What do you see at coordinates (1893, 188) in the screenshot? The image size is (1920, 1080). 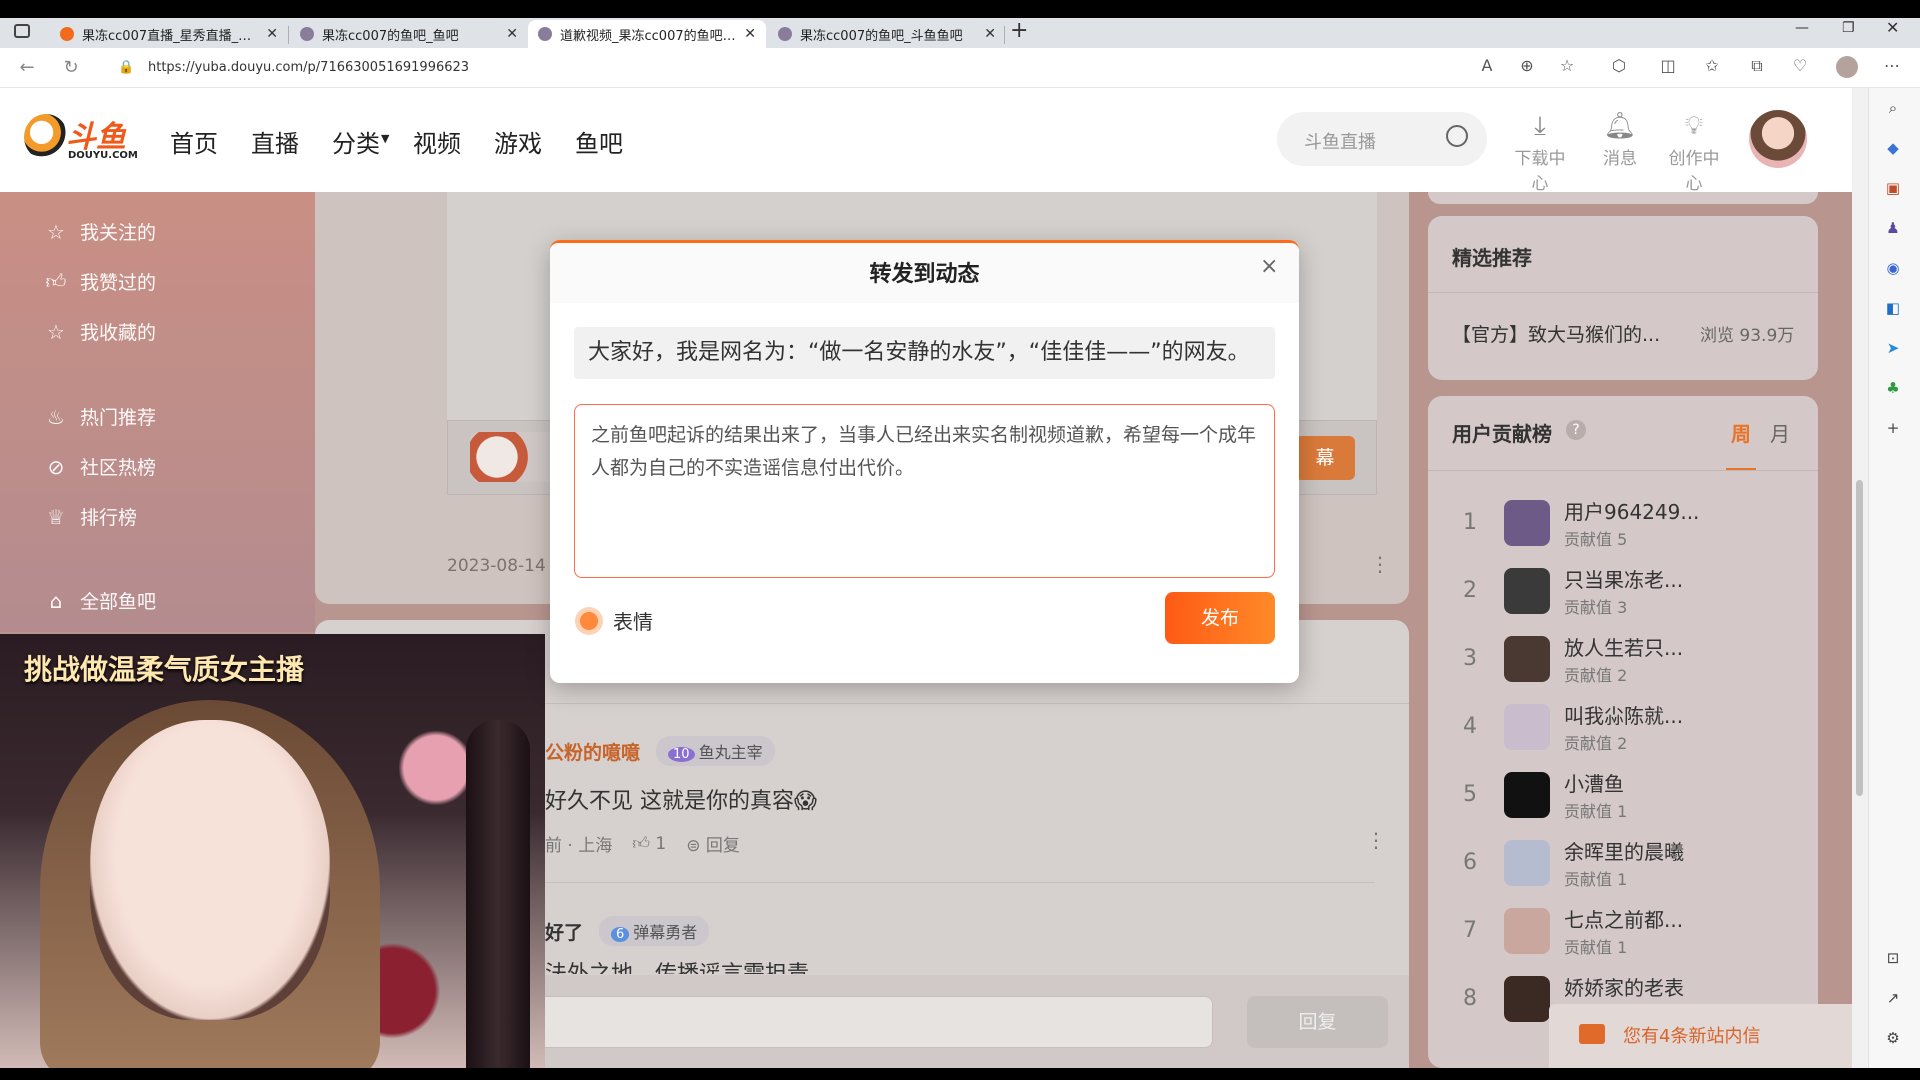 I see `sidebar-tools-icon: ▣` at bounding box center [1893, 188].